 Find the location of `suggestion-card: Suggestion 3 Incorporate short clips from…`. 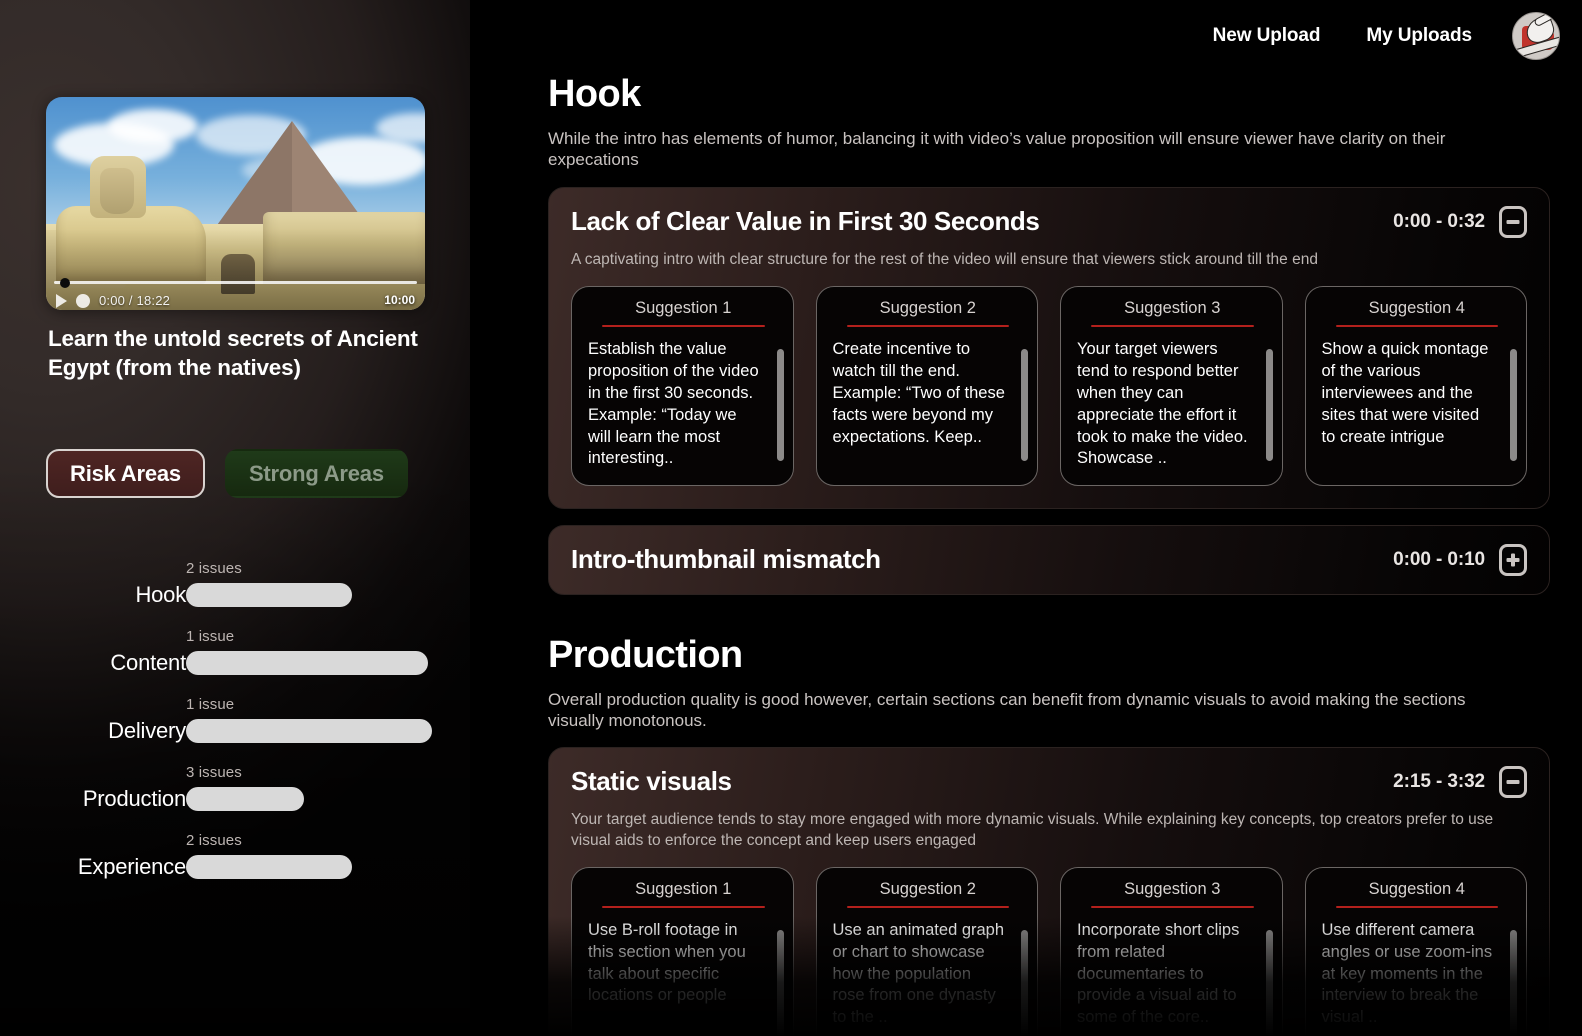

suggestion-card: Suggestion 3 Incorporate short clips from… is located at coordinates (1171, 951).